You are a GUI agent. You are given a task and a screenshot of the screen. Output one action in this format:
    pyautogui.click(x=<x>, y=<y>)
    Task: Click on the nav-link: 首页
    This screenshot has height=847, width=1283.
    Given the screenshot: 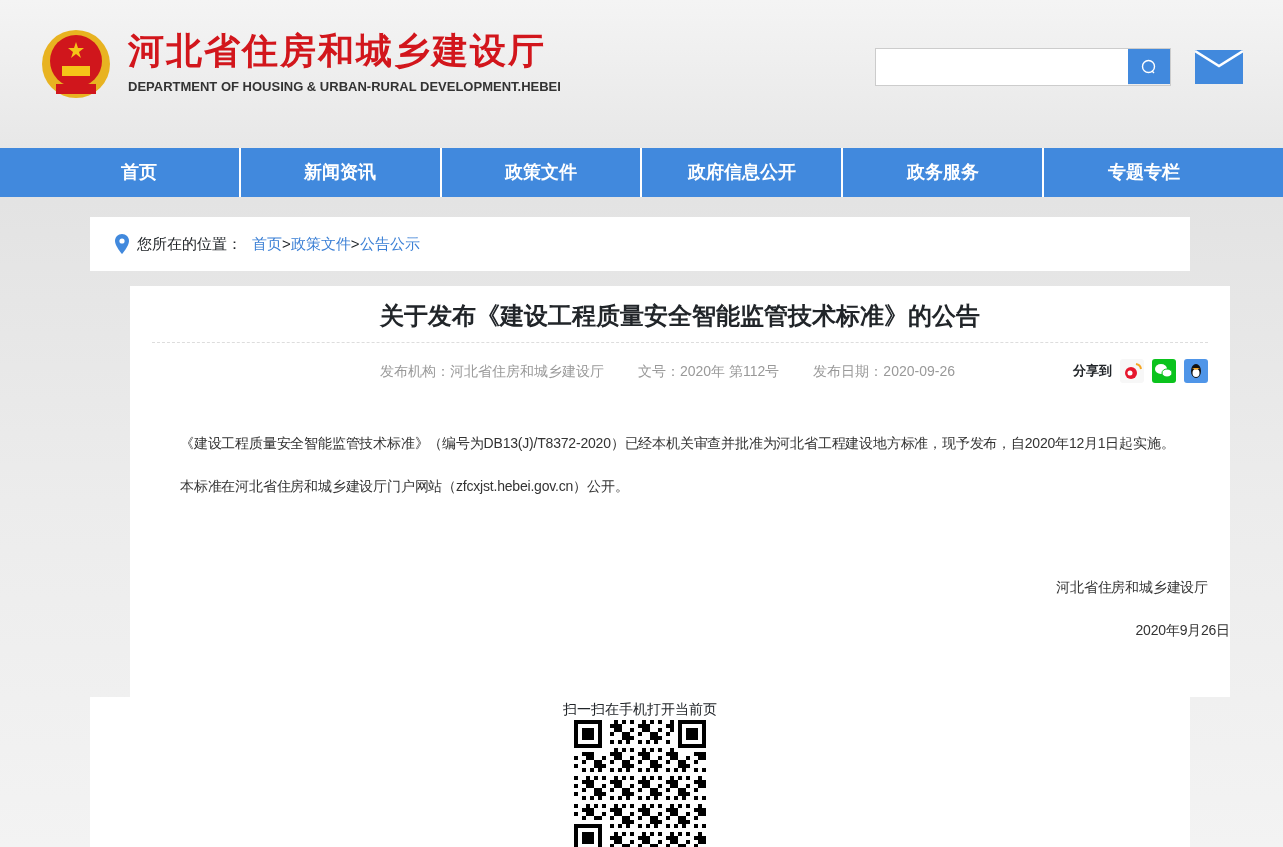 What is the action you would take?
    pyautogui.click(x=140, y=172)
    